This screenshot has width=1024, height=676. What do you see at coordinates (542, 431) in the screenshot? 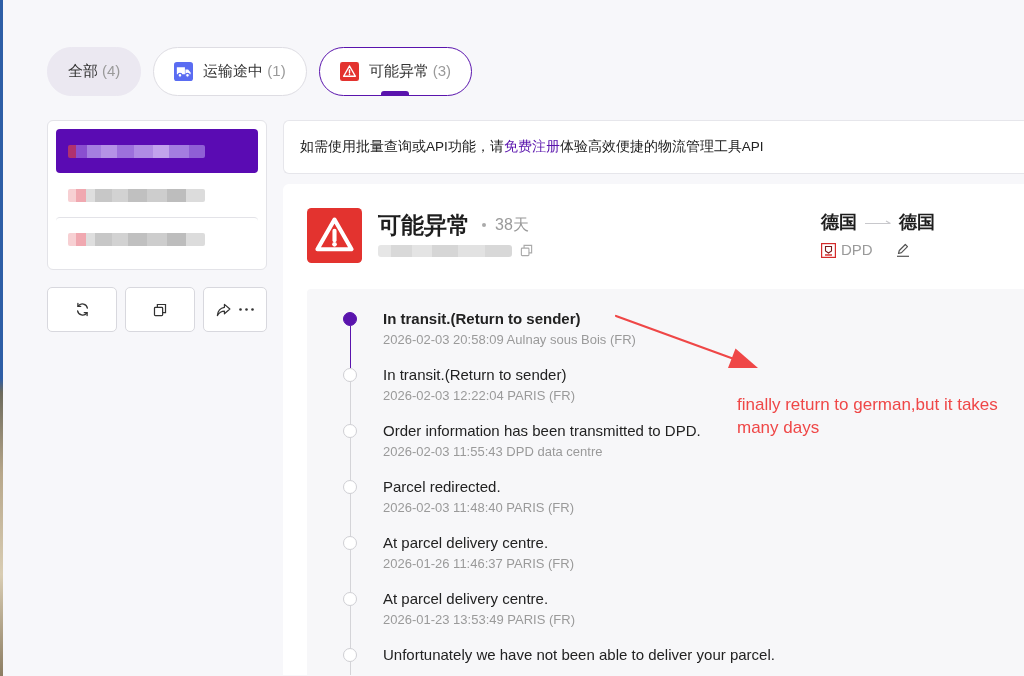
I see `event-title: Order information has been transmitted to DPD.` at bounding box center [542, 431].